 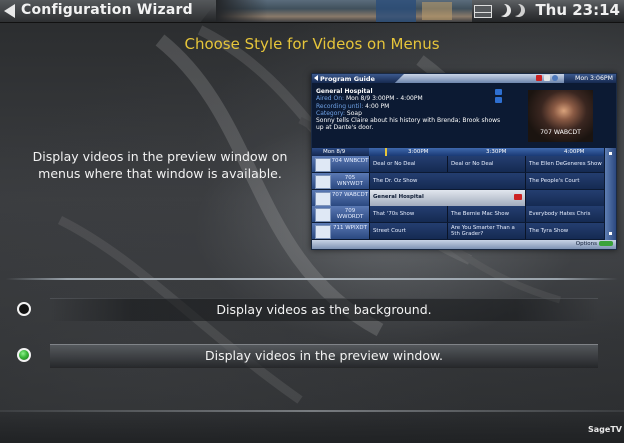 What do you see at coordinates (316, 78) in the screenshot?
I see `preview-back-icon` at bounding box center [316, 78].